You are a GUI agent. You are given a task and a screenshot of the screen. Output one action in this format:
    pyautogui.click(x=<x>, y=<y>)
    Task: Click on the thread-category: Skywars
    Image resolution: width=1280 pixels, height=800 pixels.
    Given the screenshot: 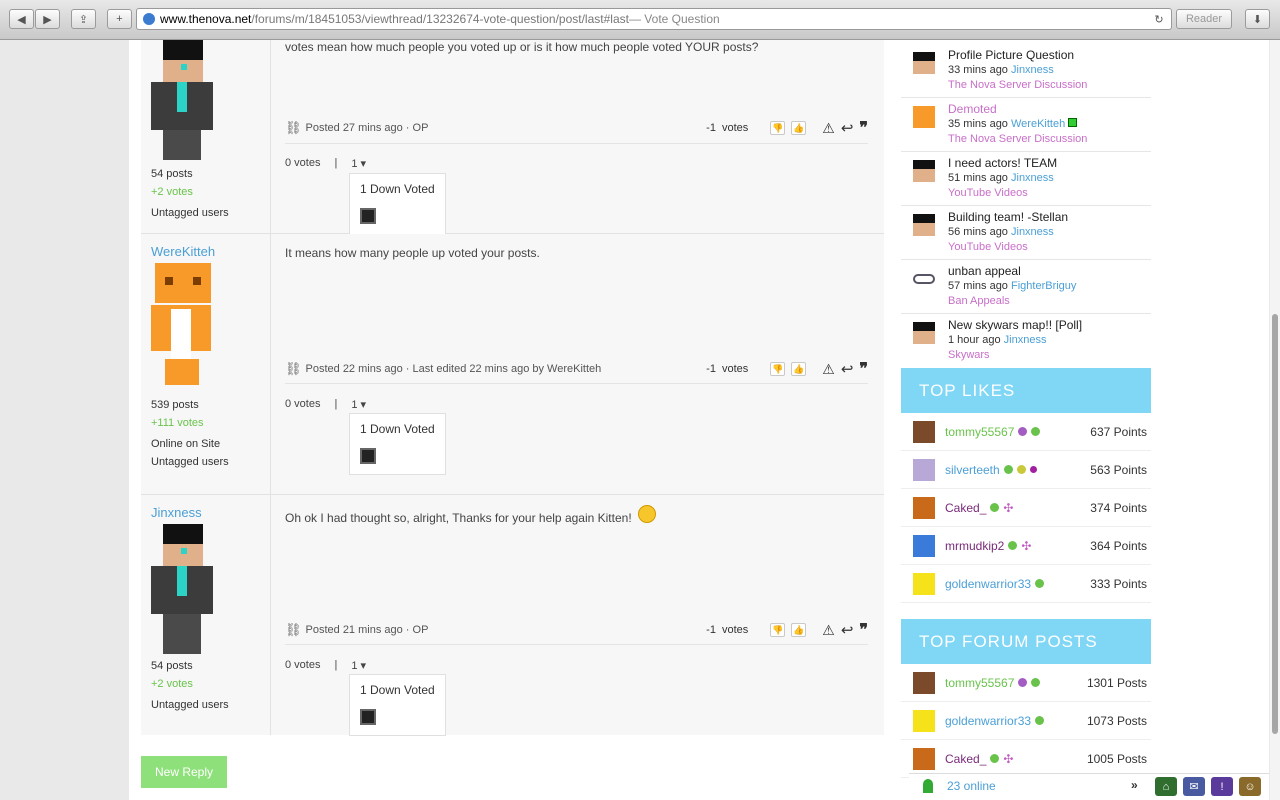 What is the action you would take?
    pyautogui.click(x=1049, y=355)
    